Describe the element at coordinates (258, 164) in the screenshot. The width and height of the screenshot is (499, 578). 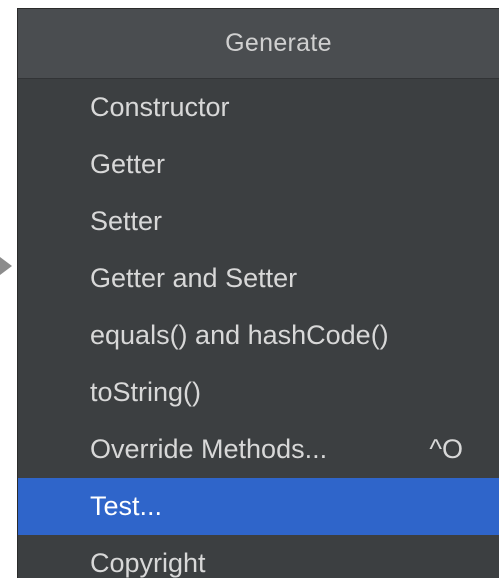
I see `menu-item-getter: Getter` at that location.